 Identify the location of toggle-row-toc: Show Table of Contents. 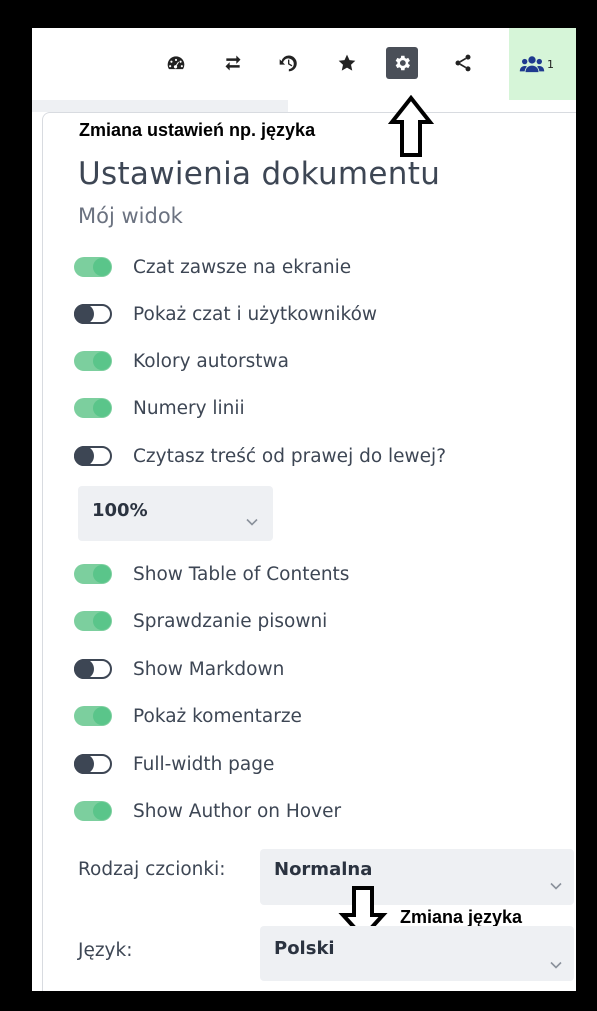
(211, 574).